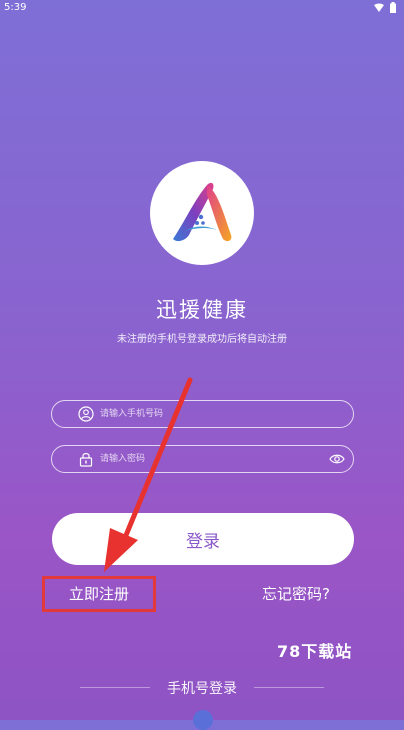 The width and height of the screenshot is (404, 730). I want to click on alt-login-section: 手机号登录, so click(202, 688).